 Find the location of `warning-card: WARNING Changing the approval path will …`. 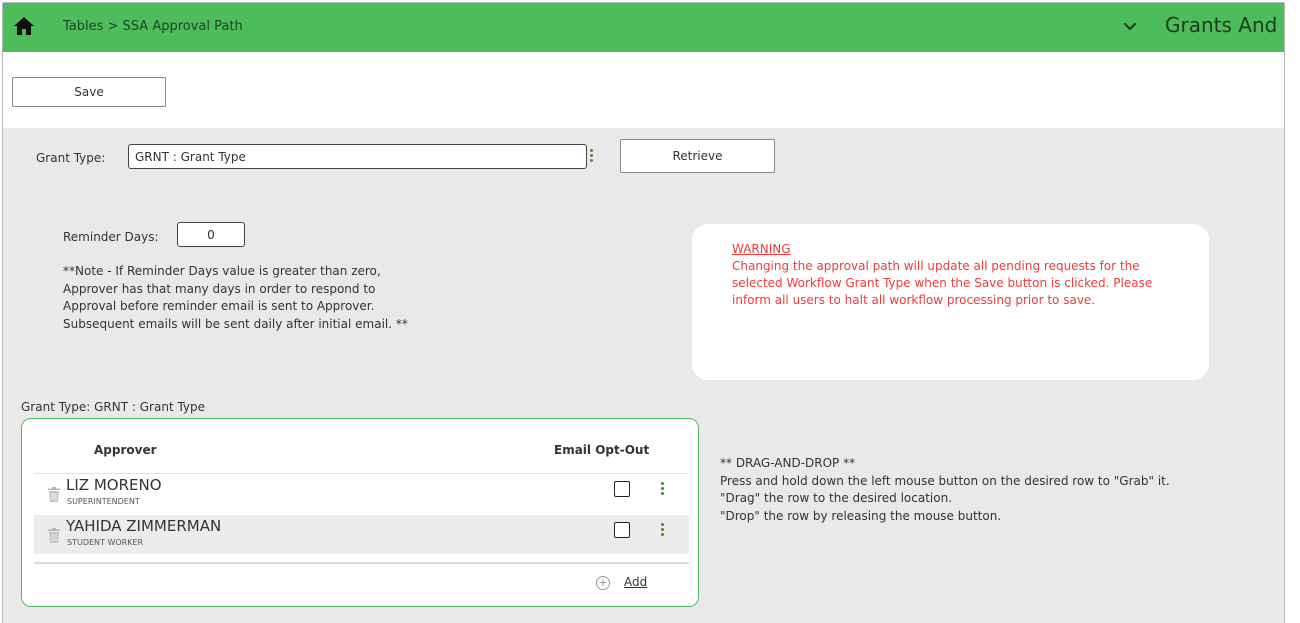

warning-card: WARNING Changing the approval path will … is located at coordinates (950, 302).